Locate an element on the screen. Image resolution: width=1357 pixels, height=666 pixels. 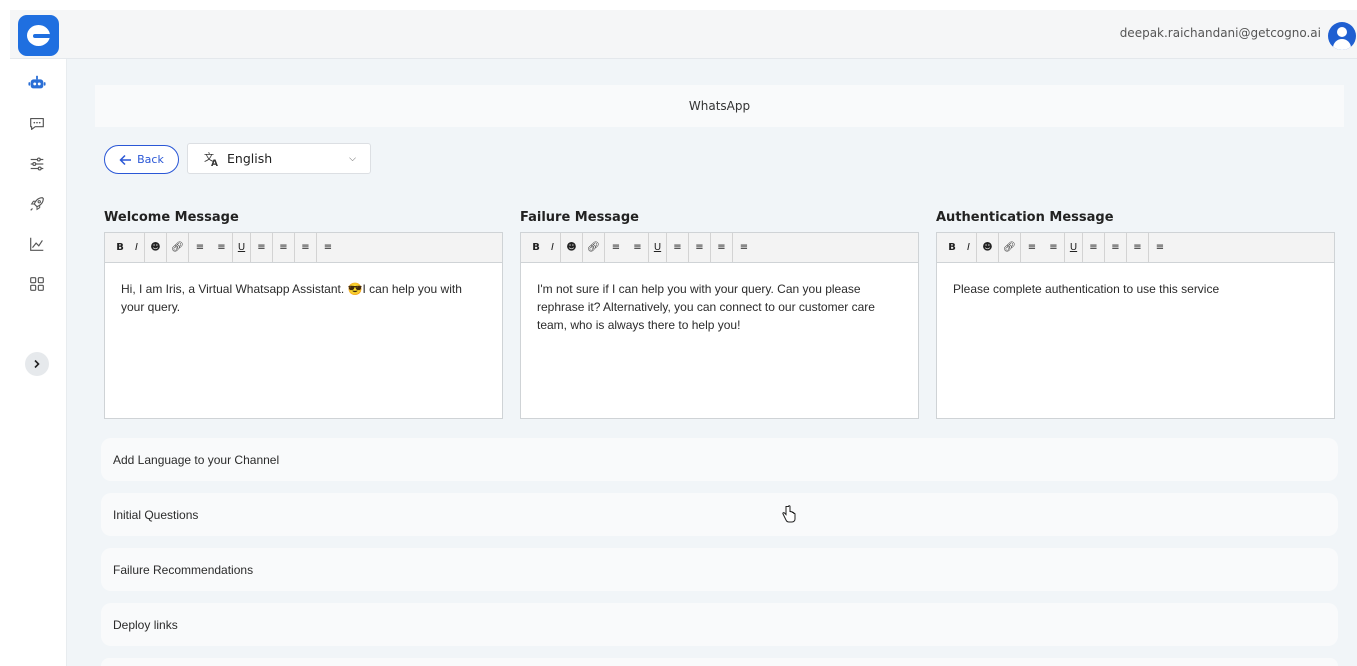
bot-icon is located at coordinates (37, 83).